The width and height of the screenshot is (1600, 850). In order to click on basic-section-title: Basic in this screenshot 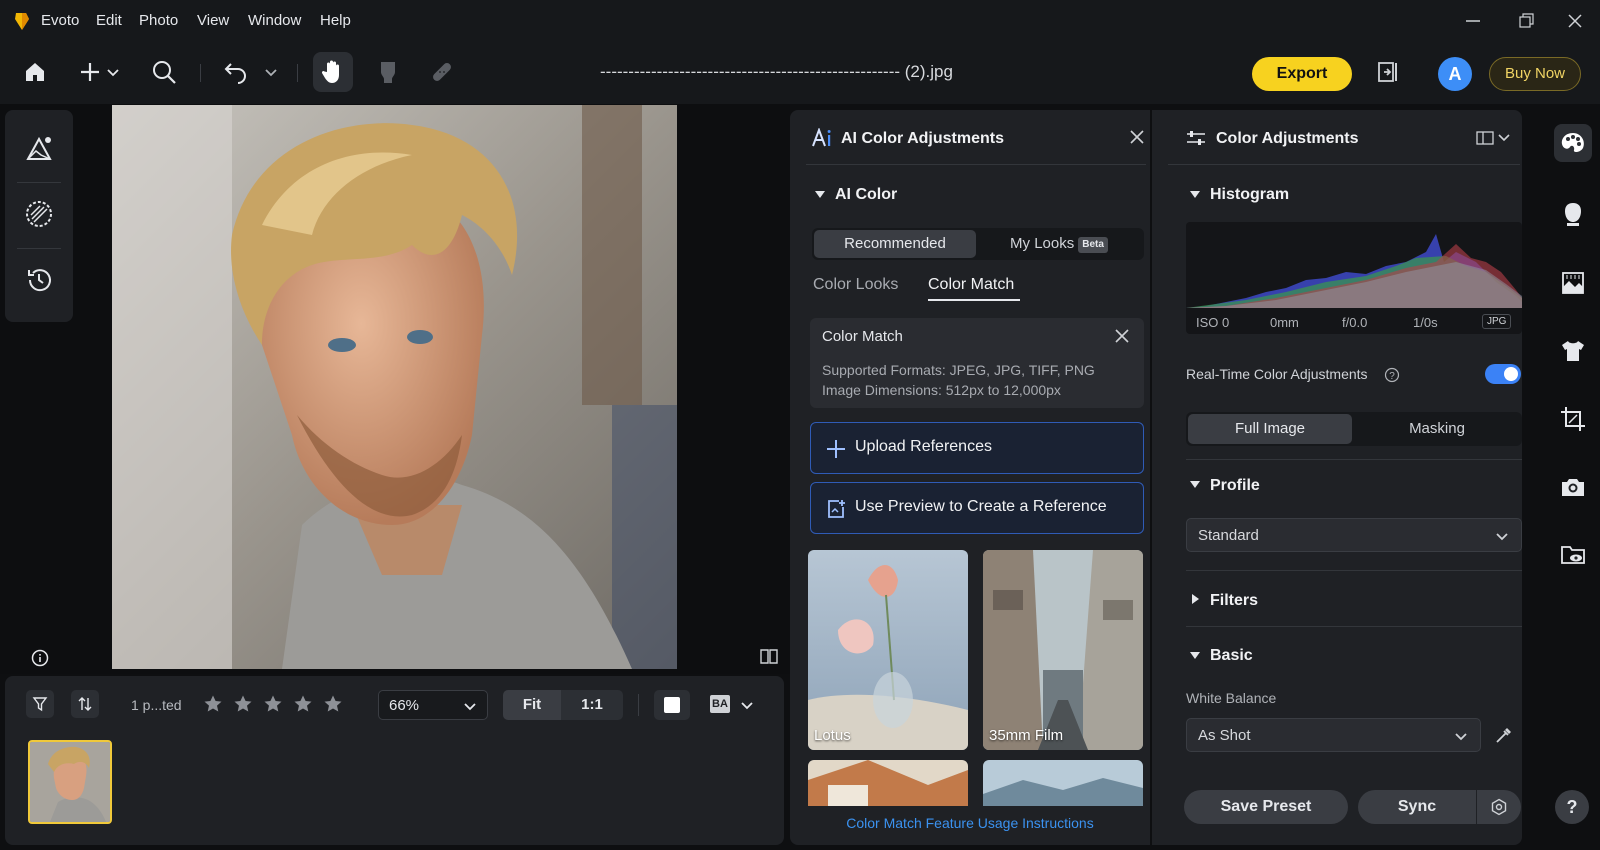, I will do `click(1231, 656)`.